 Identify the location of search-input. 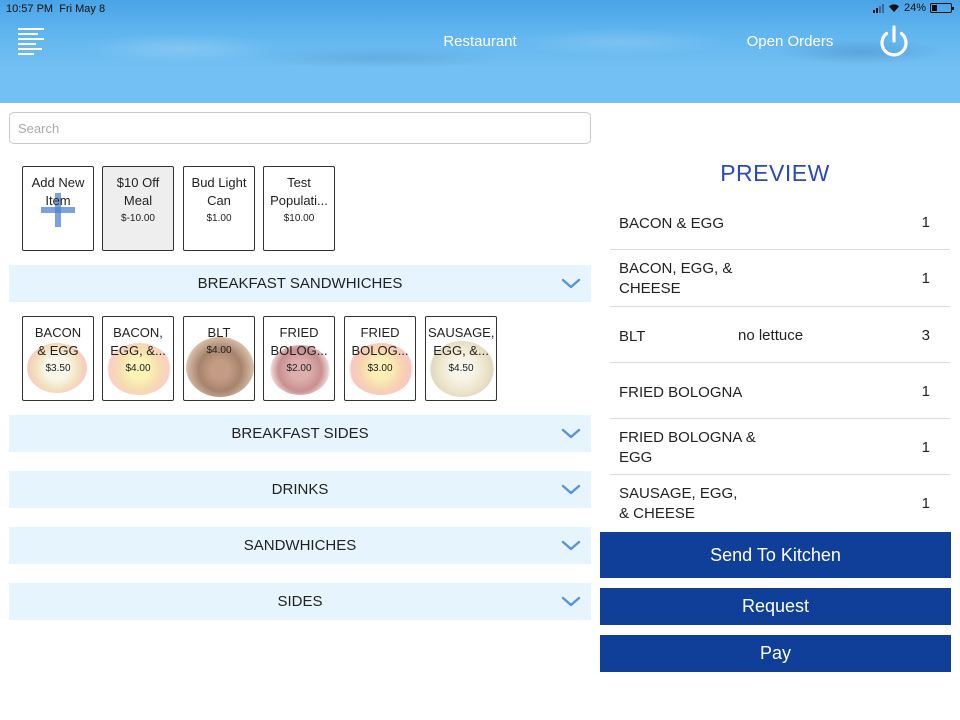
(300, 128).